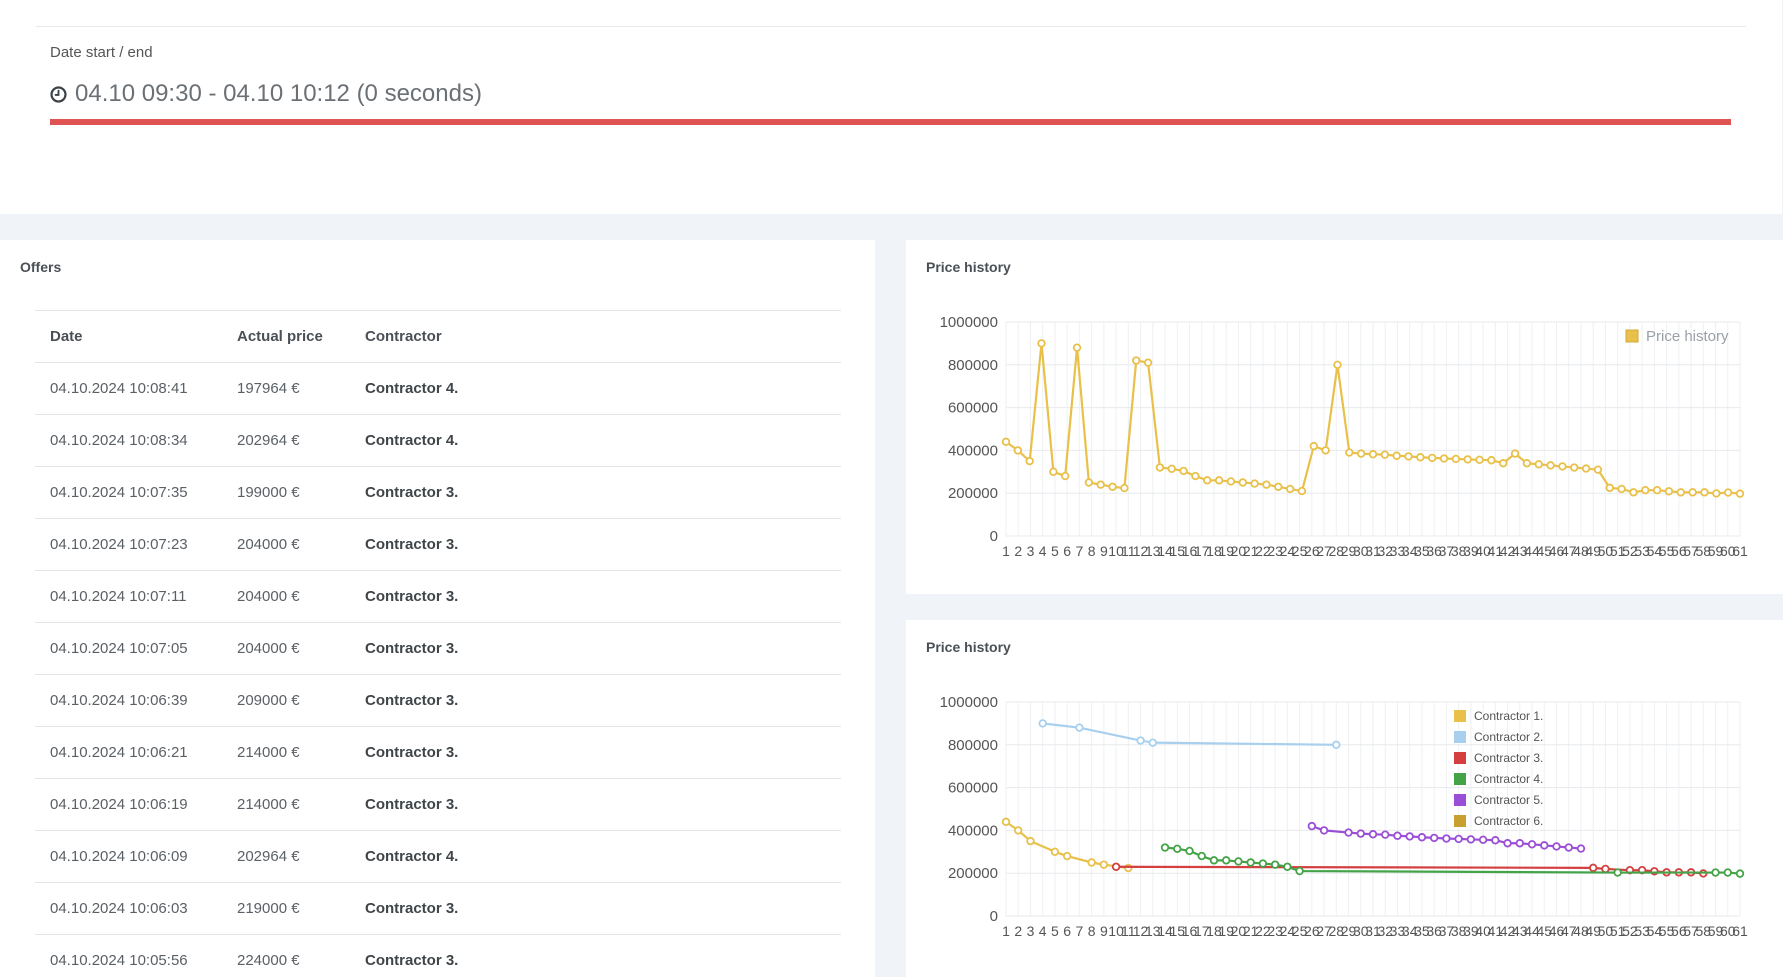 The image size is (1783, 977). I want to click on x-tick-label: 6, so click(1067, 551).